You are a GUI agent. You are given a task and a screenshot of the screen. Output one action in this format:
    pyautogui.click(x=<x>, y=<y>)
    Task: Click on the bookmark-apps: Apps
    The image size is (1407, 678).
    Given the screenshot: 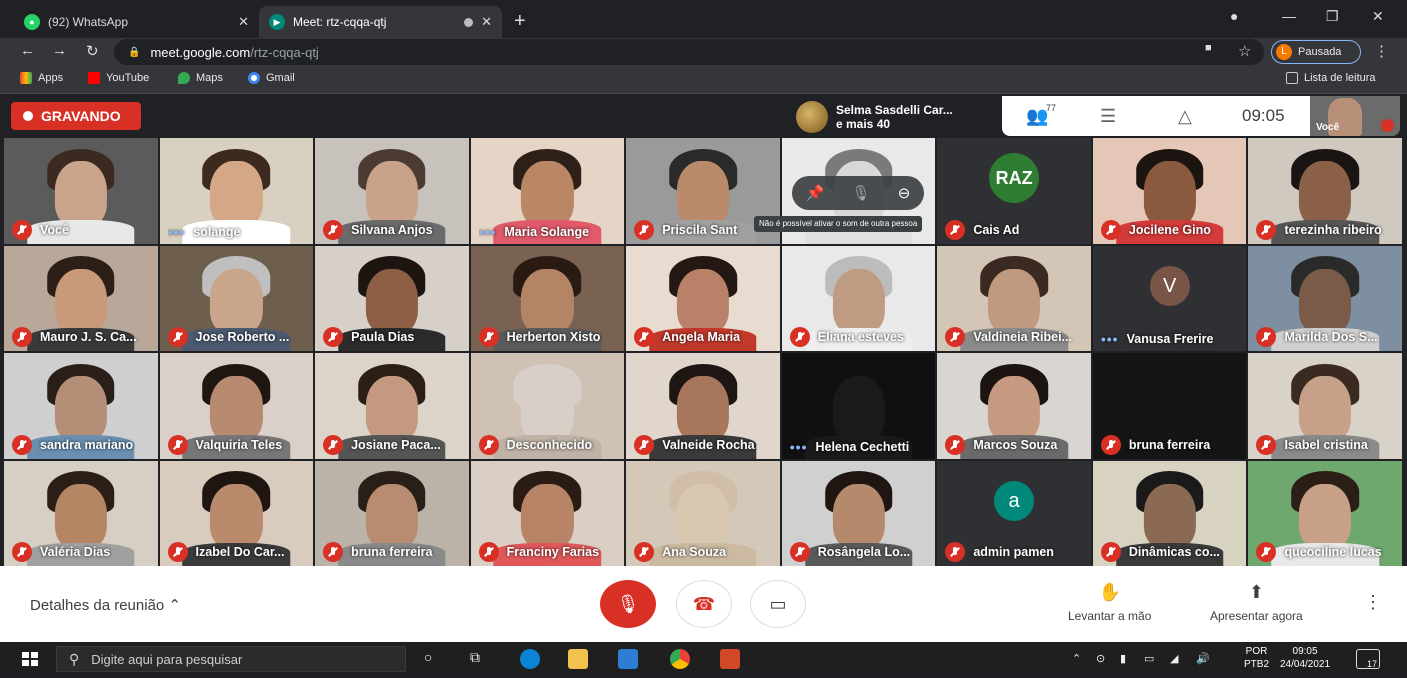 What is the action you would take?
    pyautogui.click(x=41, y=78)
    